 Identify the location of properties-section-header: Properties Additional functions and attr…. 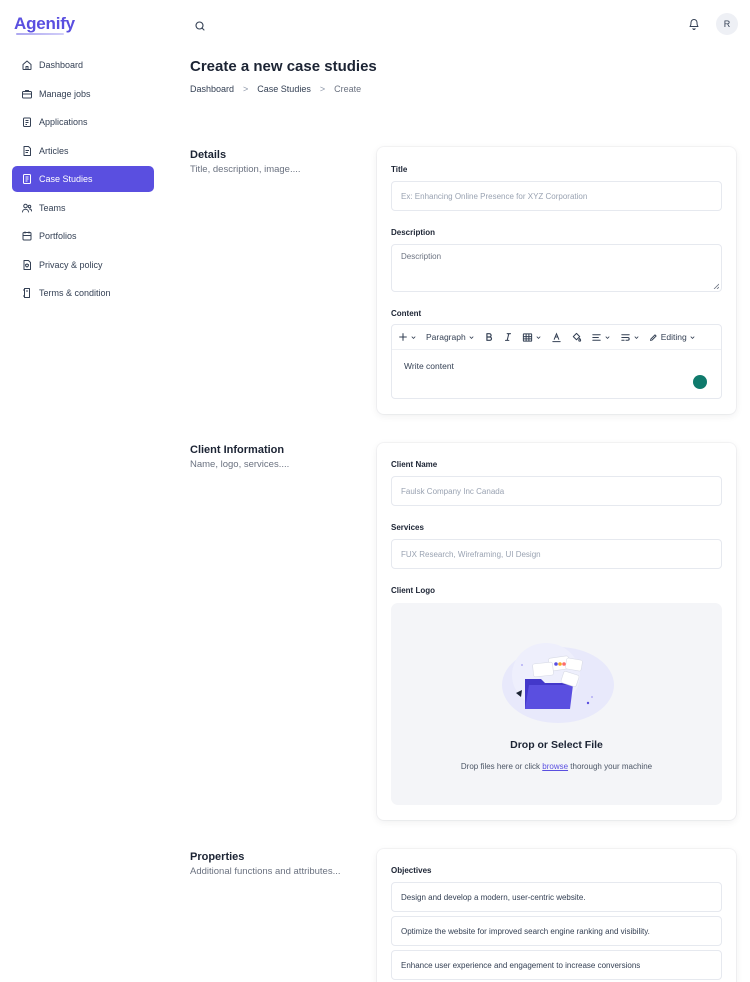
(265, 864).